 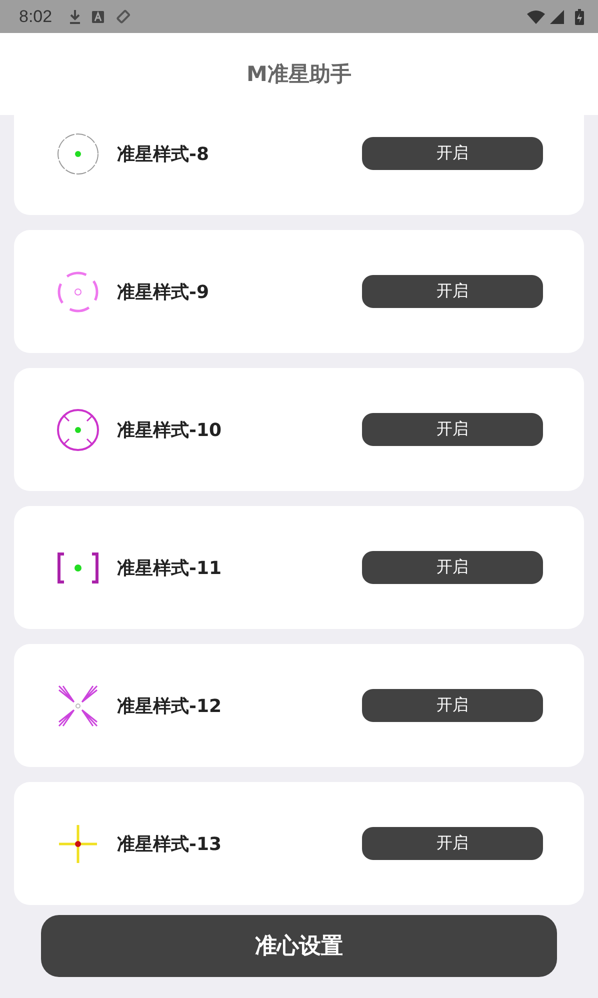 What do you see at coordinates (78, 154) in the screenshot?
I see `ring-dot-icon` at bounding box center [78, 154].